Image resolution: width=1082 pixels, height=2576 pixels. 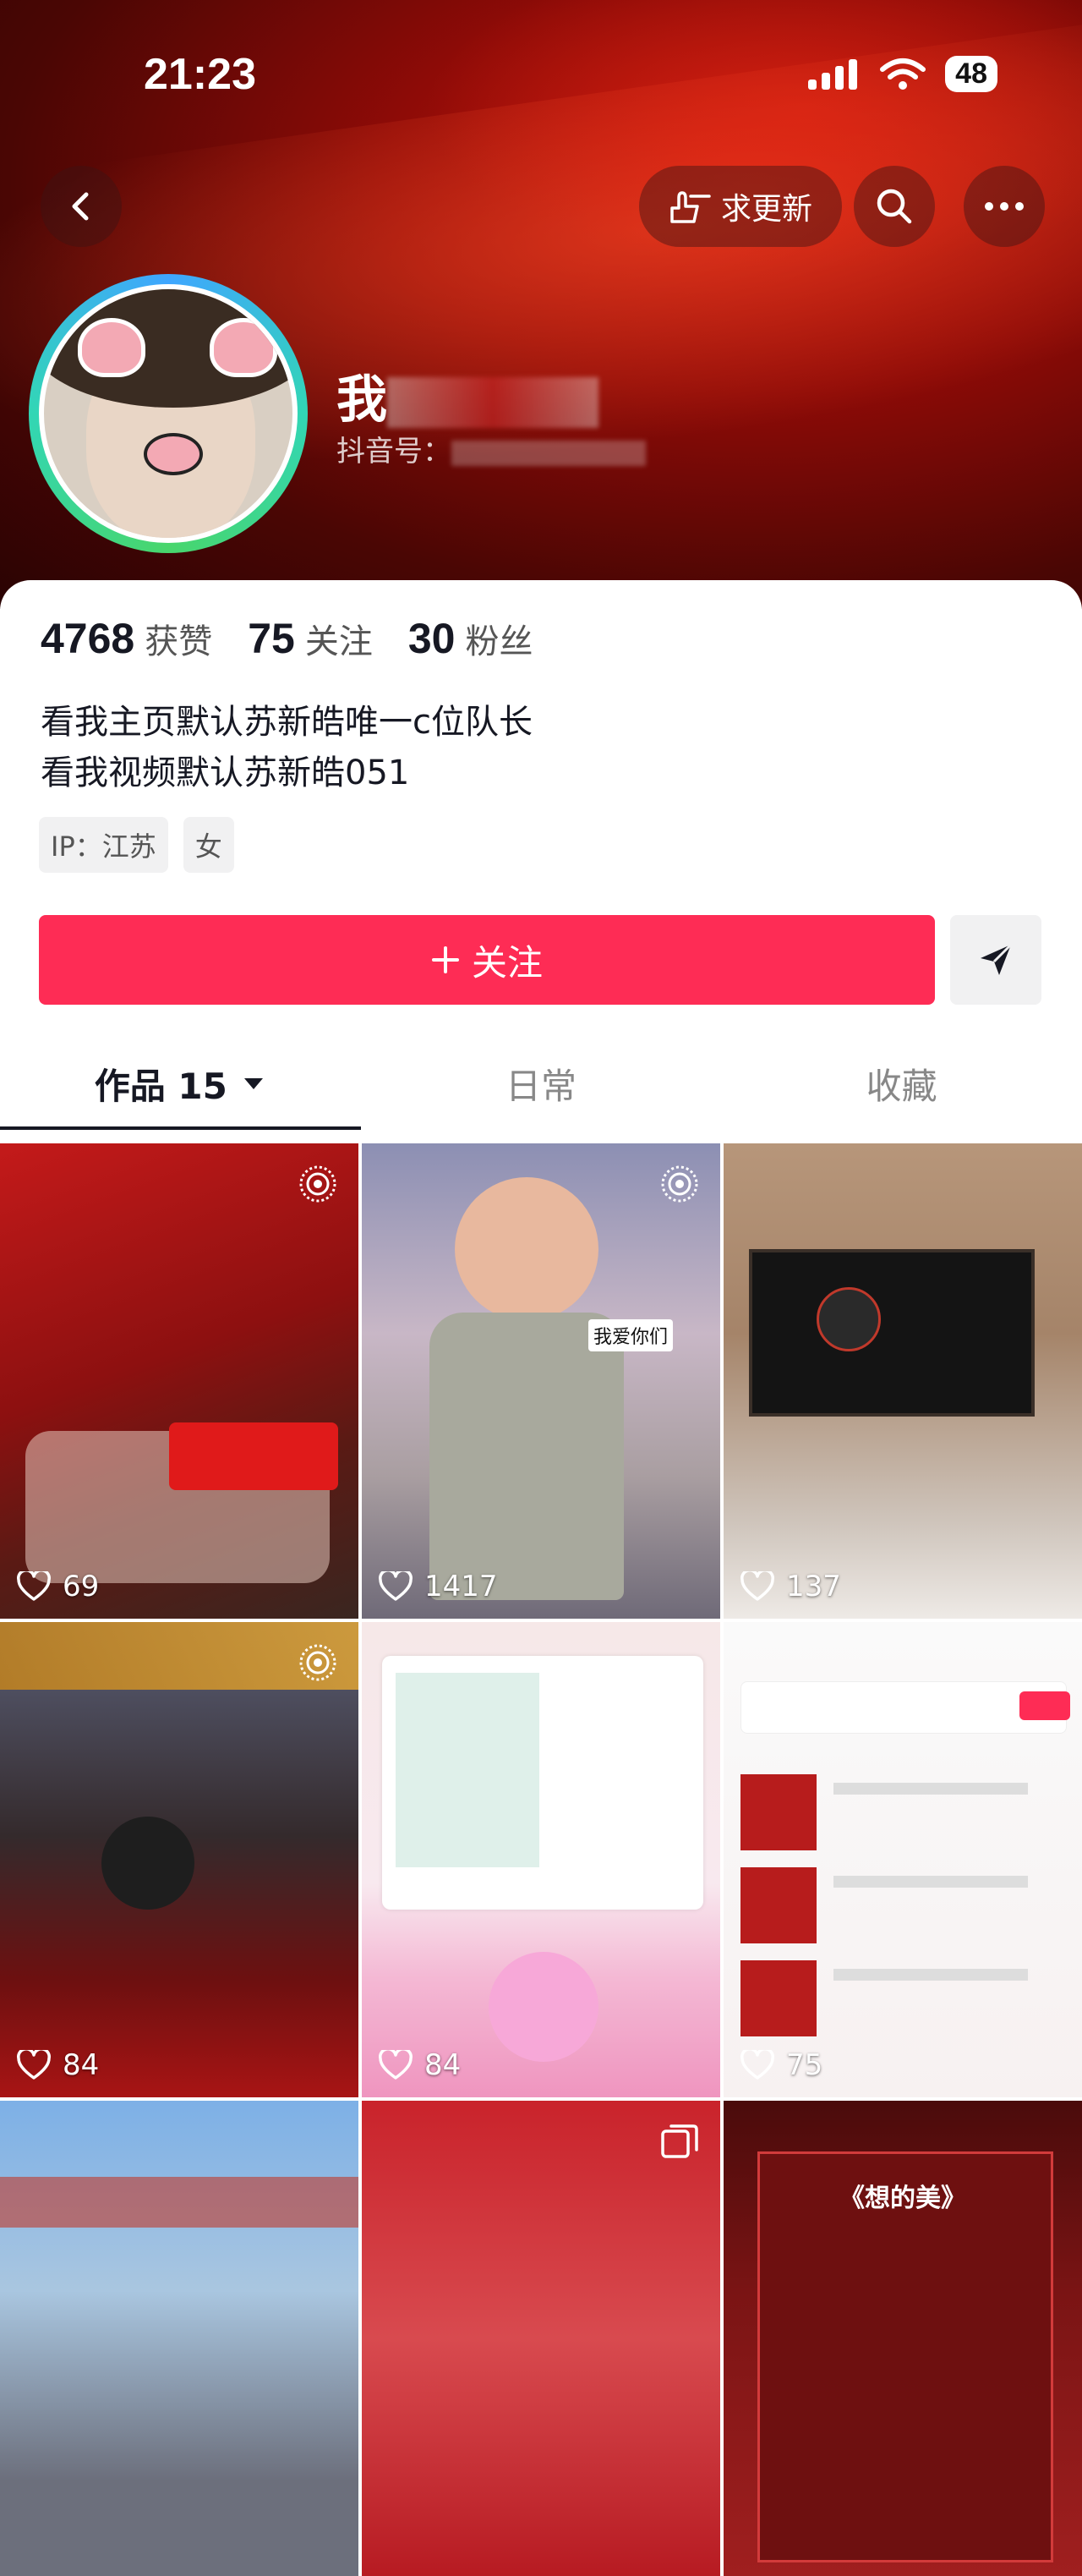 I want to click on chevron-left-icon, so click(x=81, y=206).